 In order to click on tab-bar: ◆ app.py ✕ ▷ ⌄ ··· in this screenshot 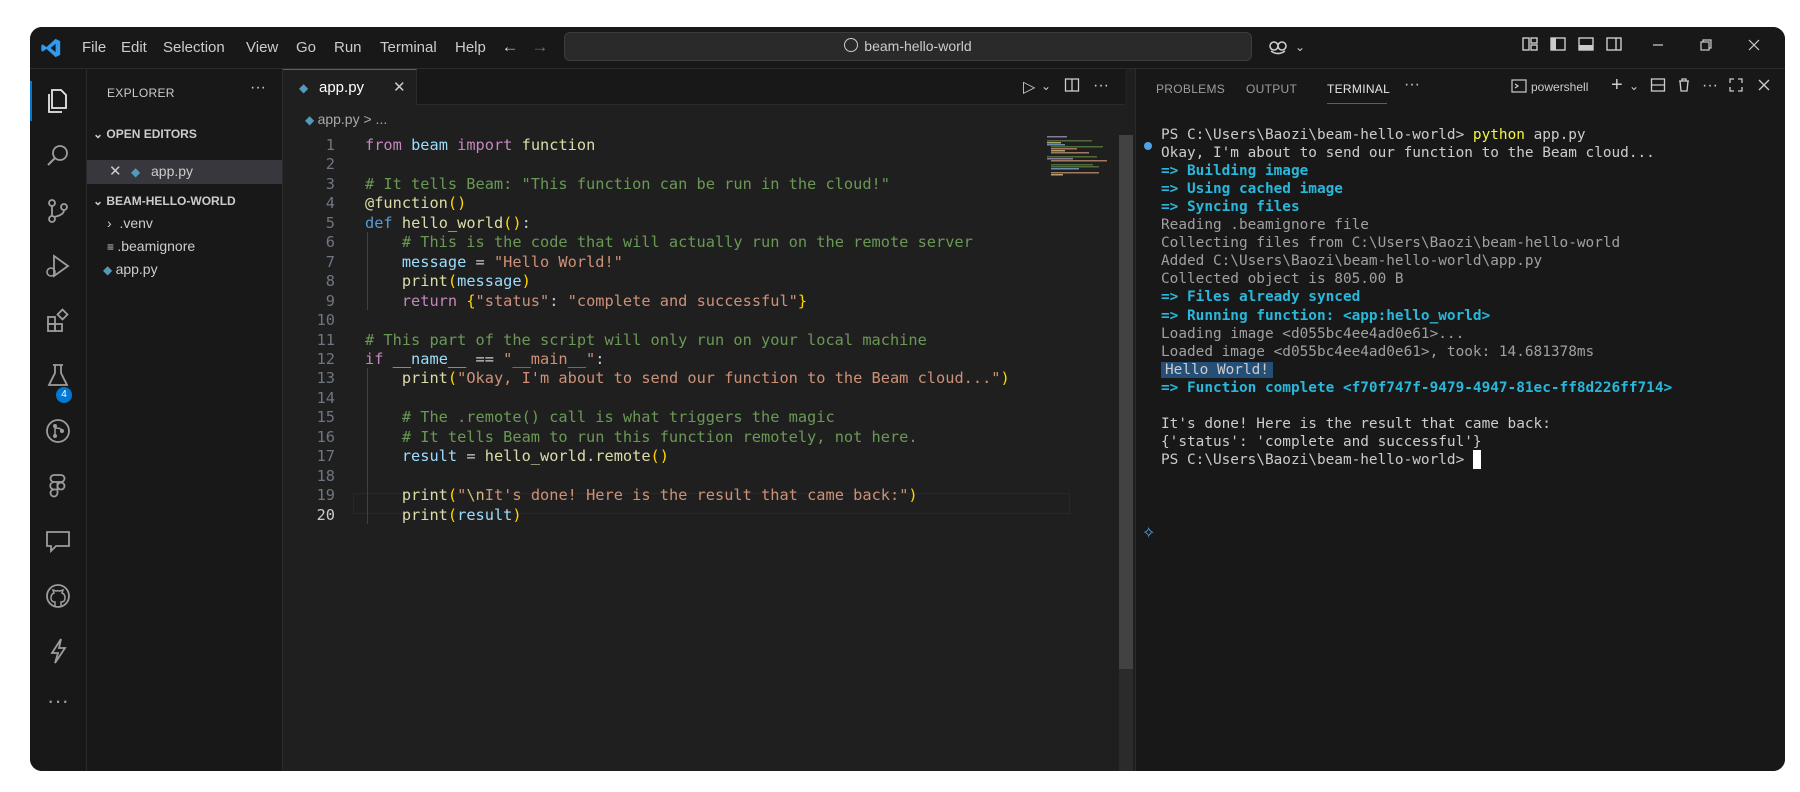, I will do `click(704, 87)`.